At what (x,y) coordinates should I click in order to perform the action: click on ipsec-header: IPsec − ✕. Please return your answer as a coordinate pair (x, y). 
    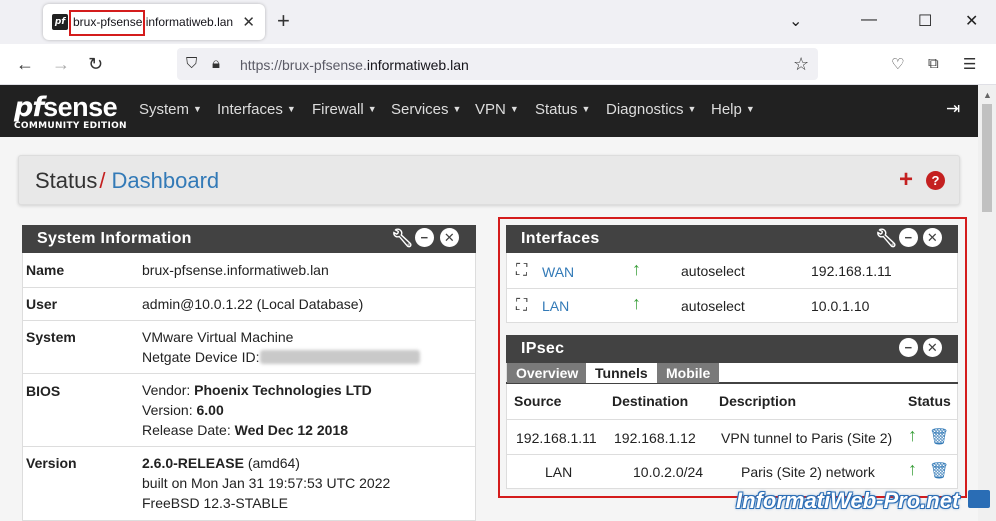
    Looking at the image, I should click on (732, 349).